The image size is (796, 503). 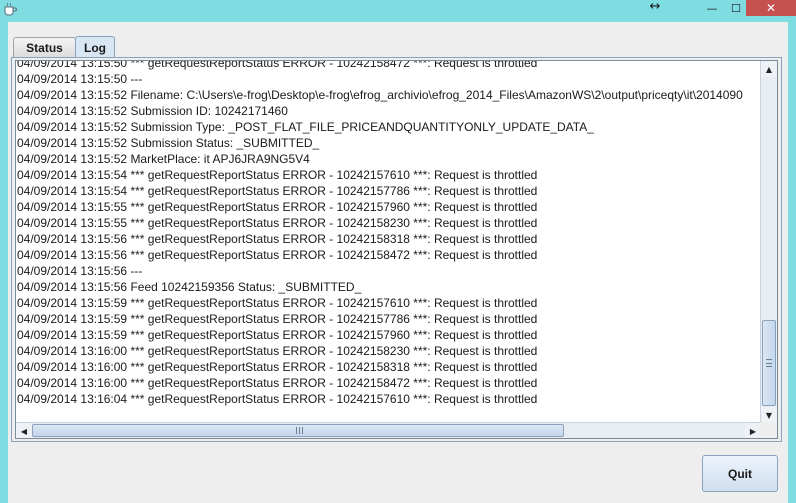 What do you see at coordinates (95, 47) in the screenshot?
I see `tab-log: Log` at bounding box center [95, 47].